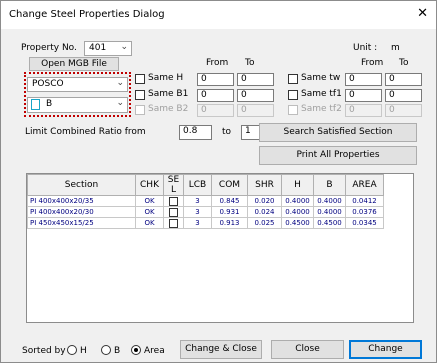 This screenshot has height=363, width=437. What do you see at coordinates (74, 64) in the screenshot?
I see `open-mgb-file-button: Open MGB File` at bounding box center [74, 64].